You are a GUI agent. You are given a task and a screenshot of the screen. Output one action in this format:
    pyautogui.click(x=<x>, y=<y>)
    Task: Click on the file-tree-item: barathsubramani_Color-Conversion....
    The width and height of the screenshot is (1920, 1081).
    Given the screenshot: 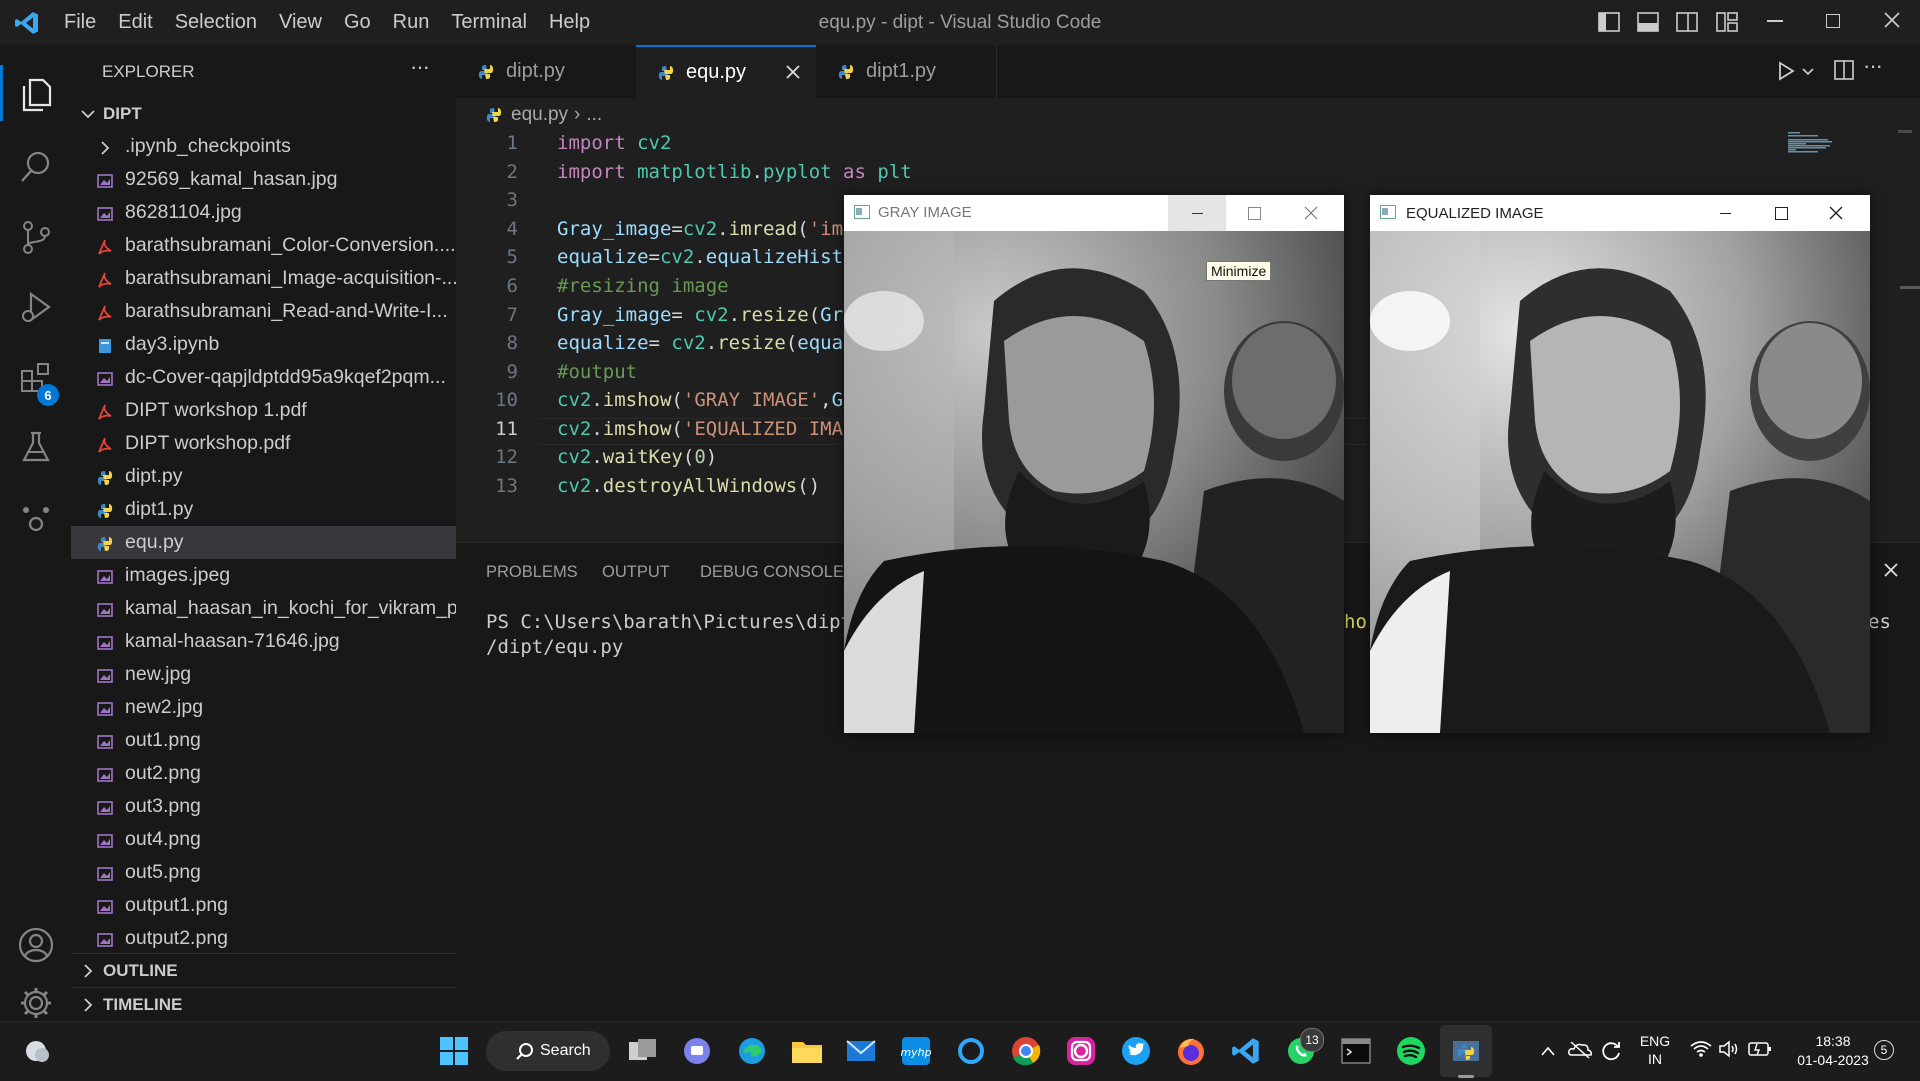 What is the action you would take?
    pyautogui.click(x=263, y=245)
    